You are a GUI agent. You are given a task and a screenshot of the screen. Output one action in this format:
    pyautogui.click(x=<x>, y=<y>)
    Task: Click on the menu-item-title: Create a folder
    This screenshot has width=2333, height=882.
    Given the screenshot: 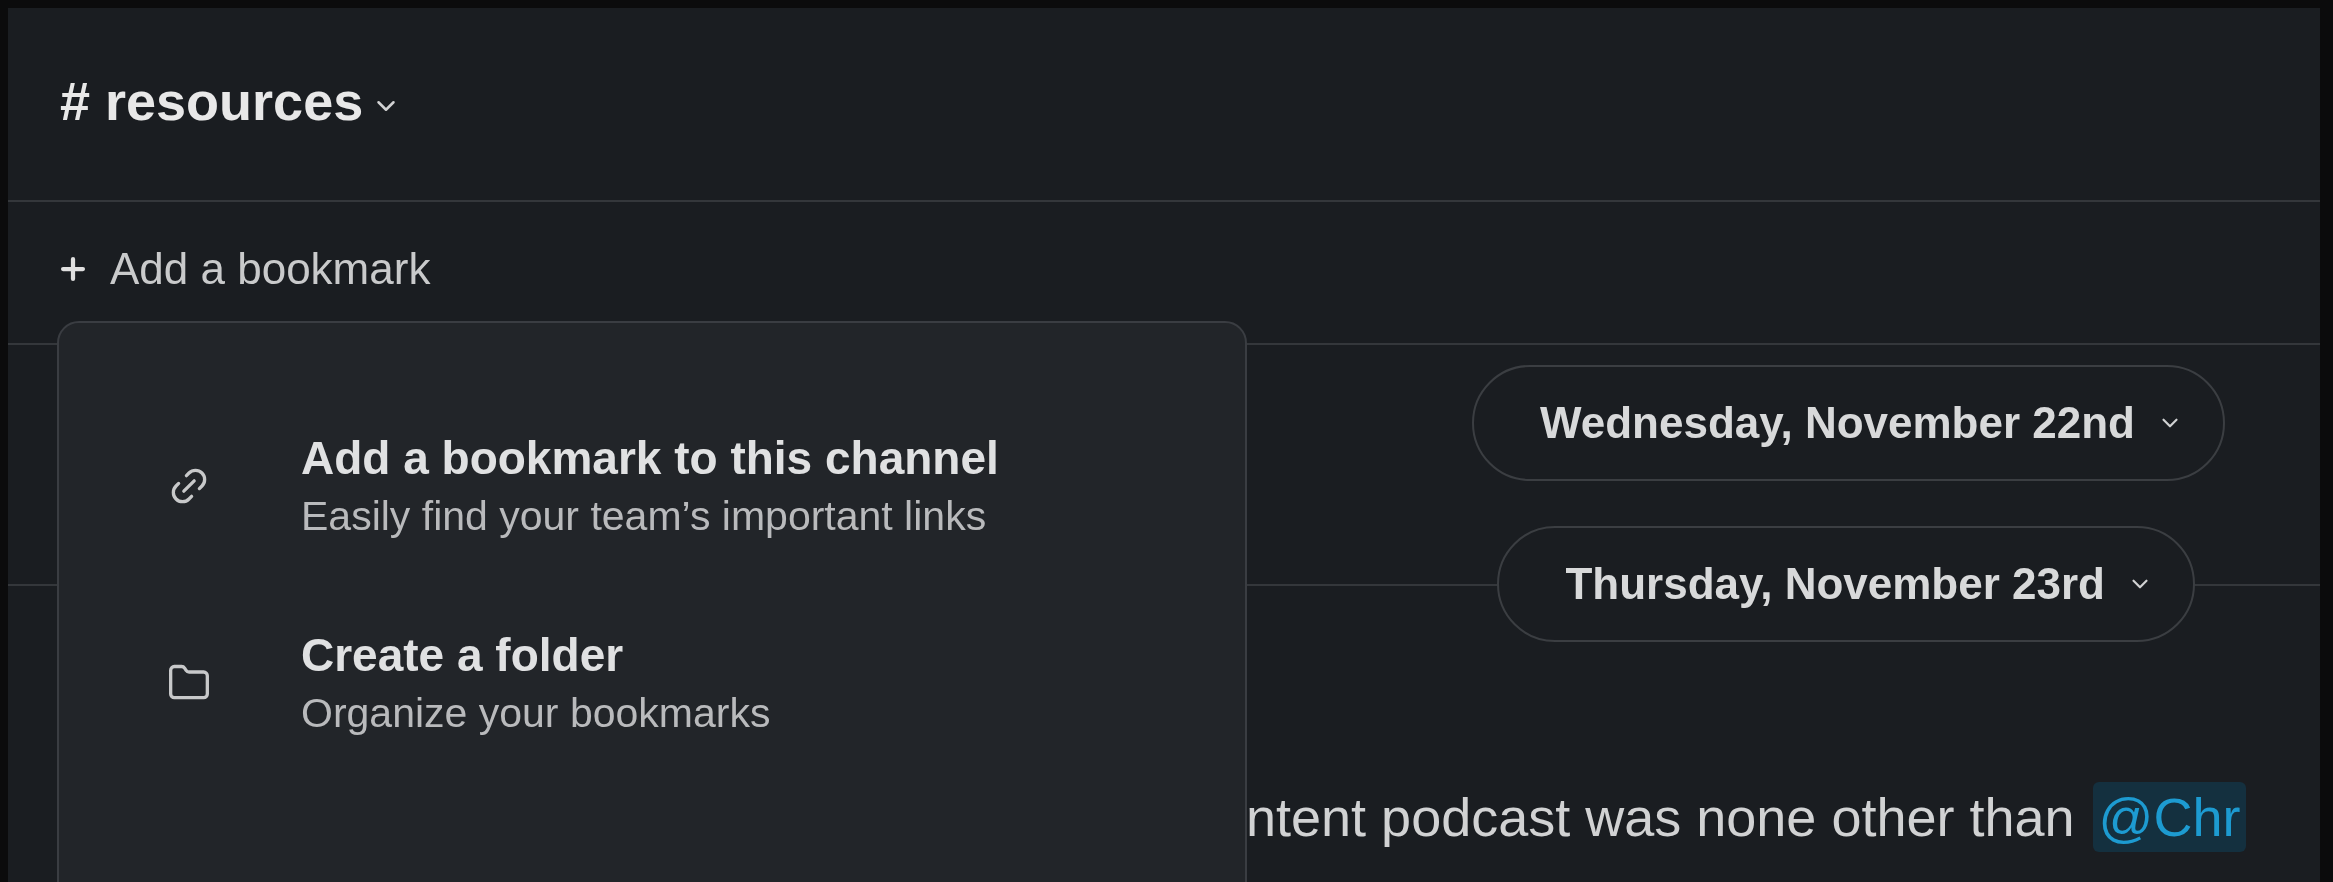 What is the action you would take?
    pyautogui.click(x=536, y=655)
    